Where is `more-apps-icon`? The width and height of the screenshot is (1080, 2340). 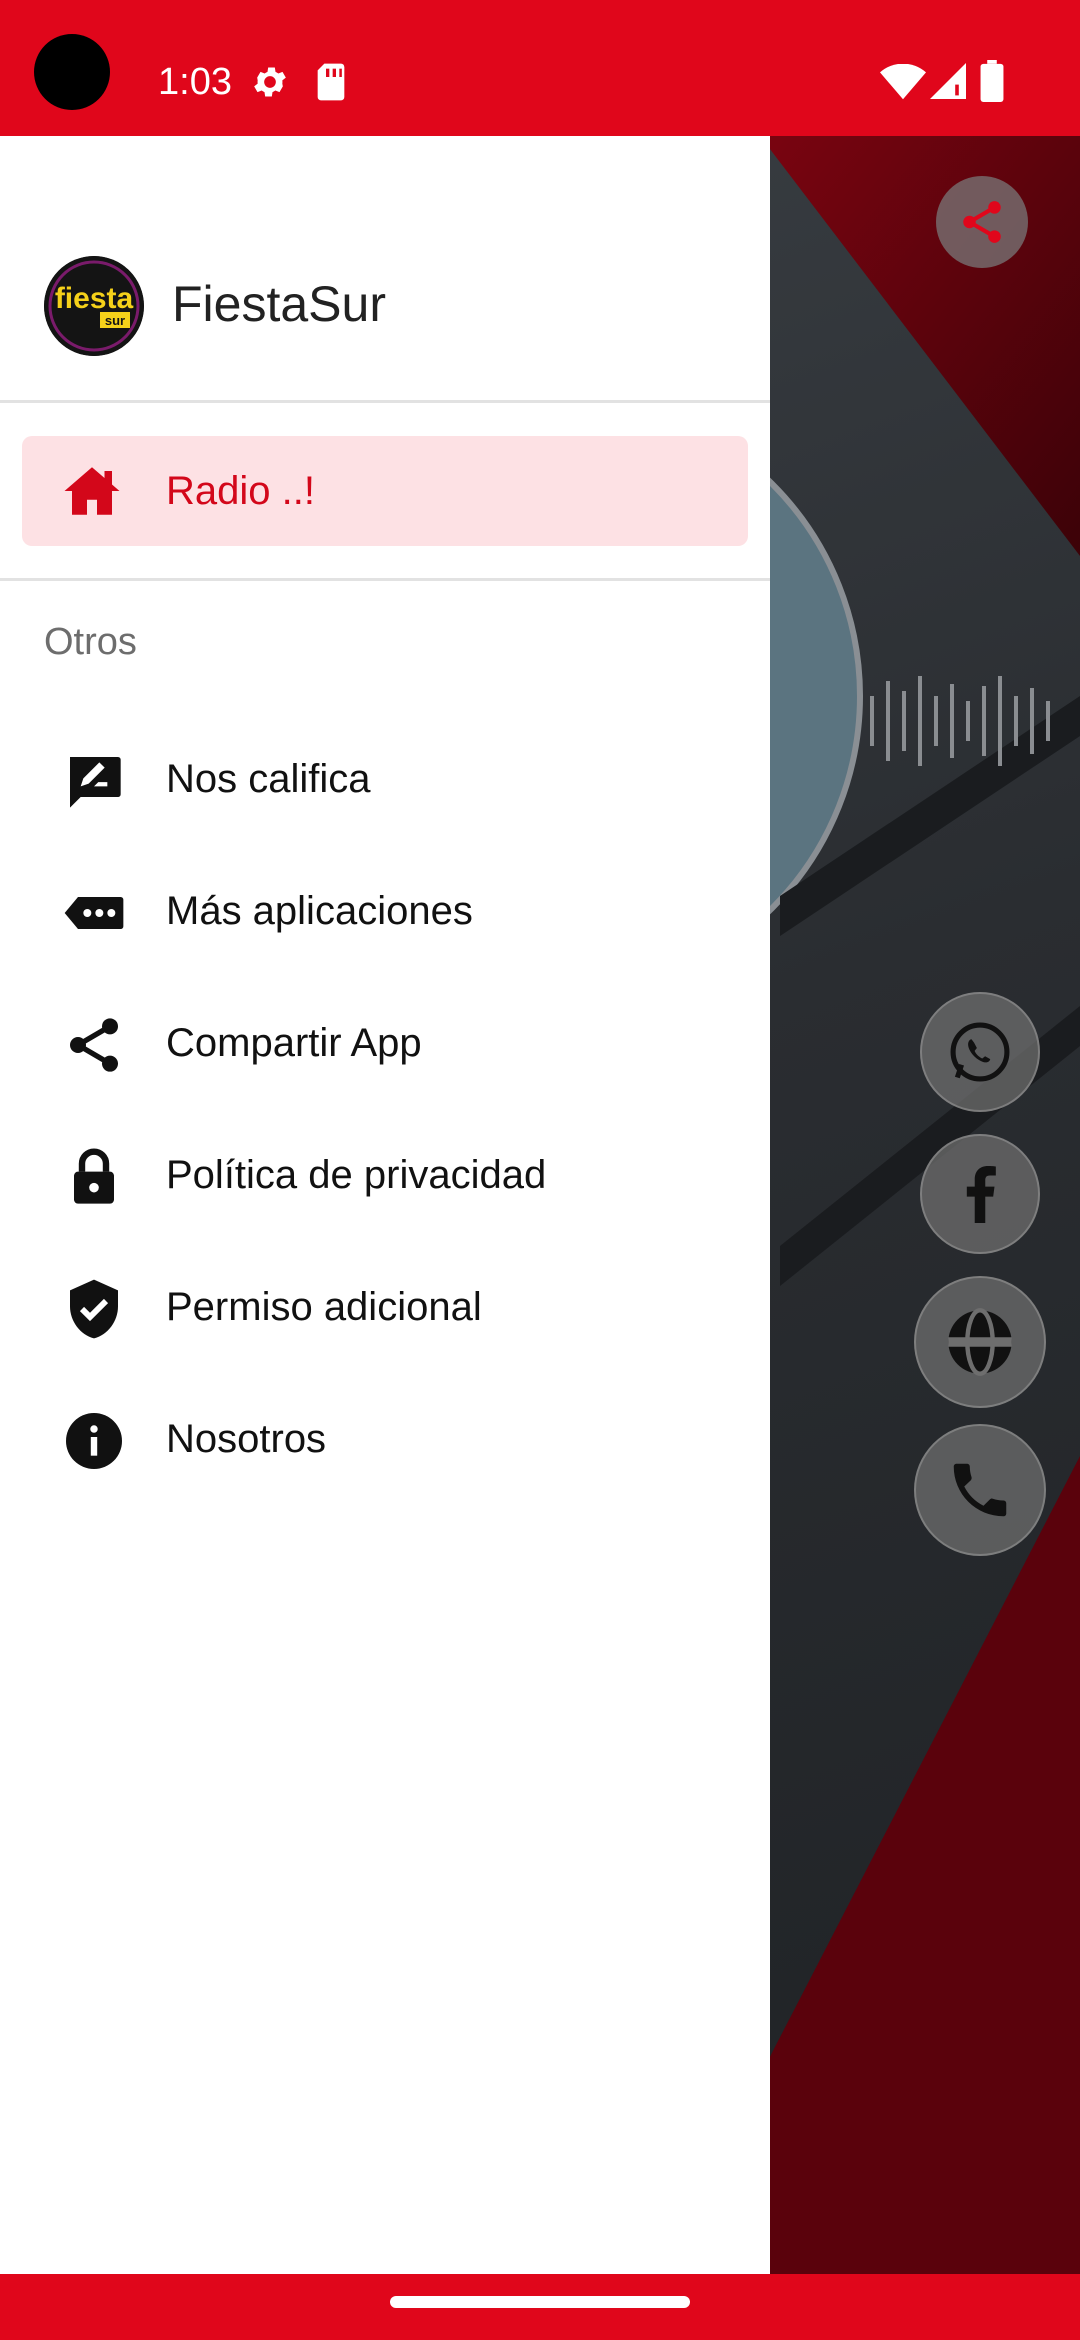
more-apps-icon is located at coordinates (94, 913).